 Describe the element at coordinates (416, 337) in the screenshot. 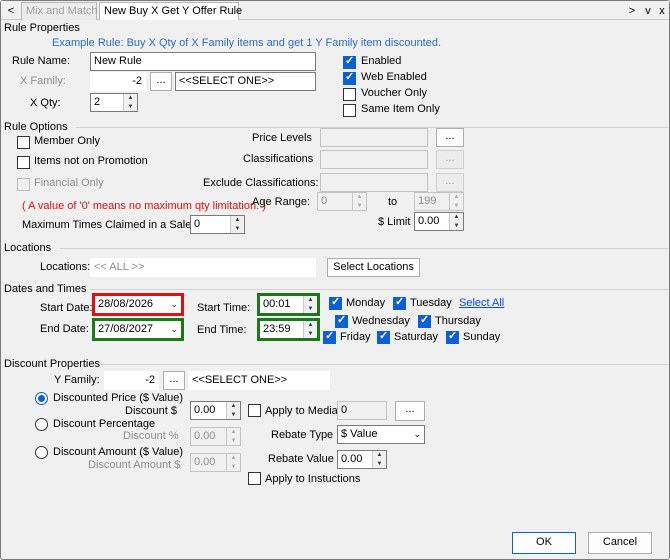

I see `saturday-label: Saturday` at that location.